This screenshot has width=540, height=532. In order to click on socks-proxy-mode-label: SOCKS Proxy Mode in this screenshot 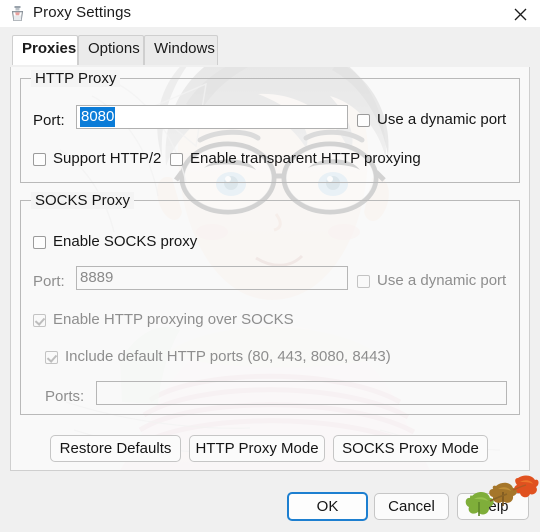, I will do `click(410, 448)`.